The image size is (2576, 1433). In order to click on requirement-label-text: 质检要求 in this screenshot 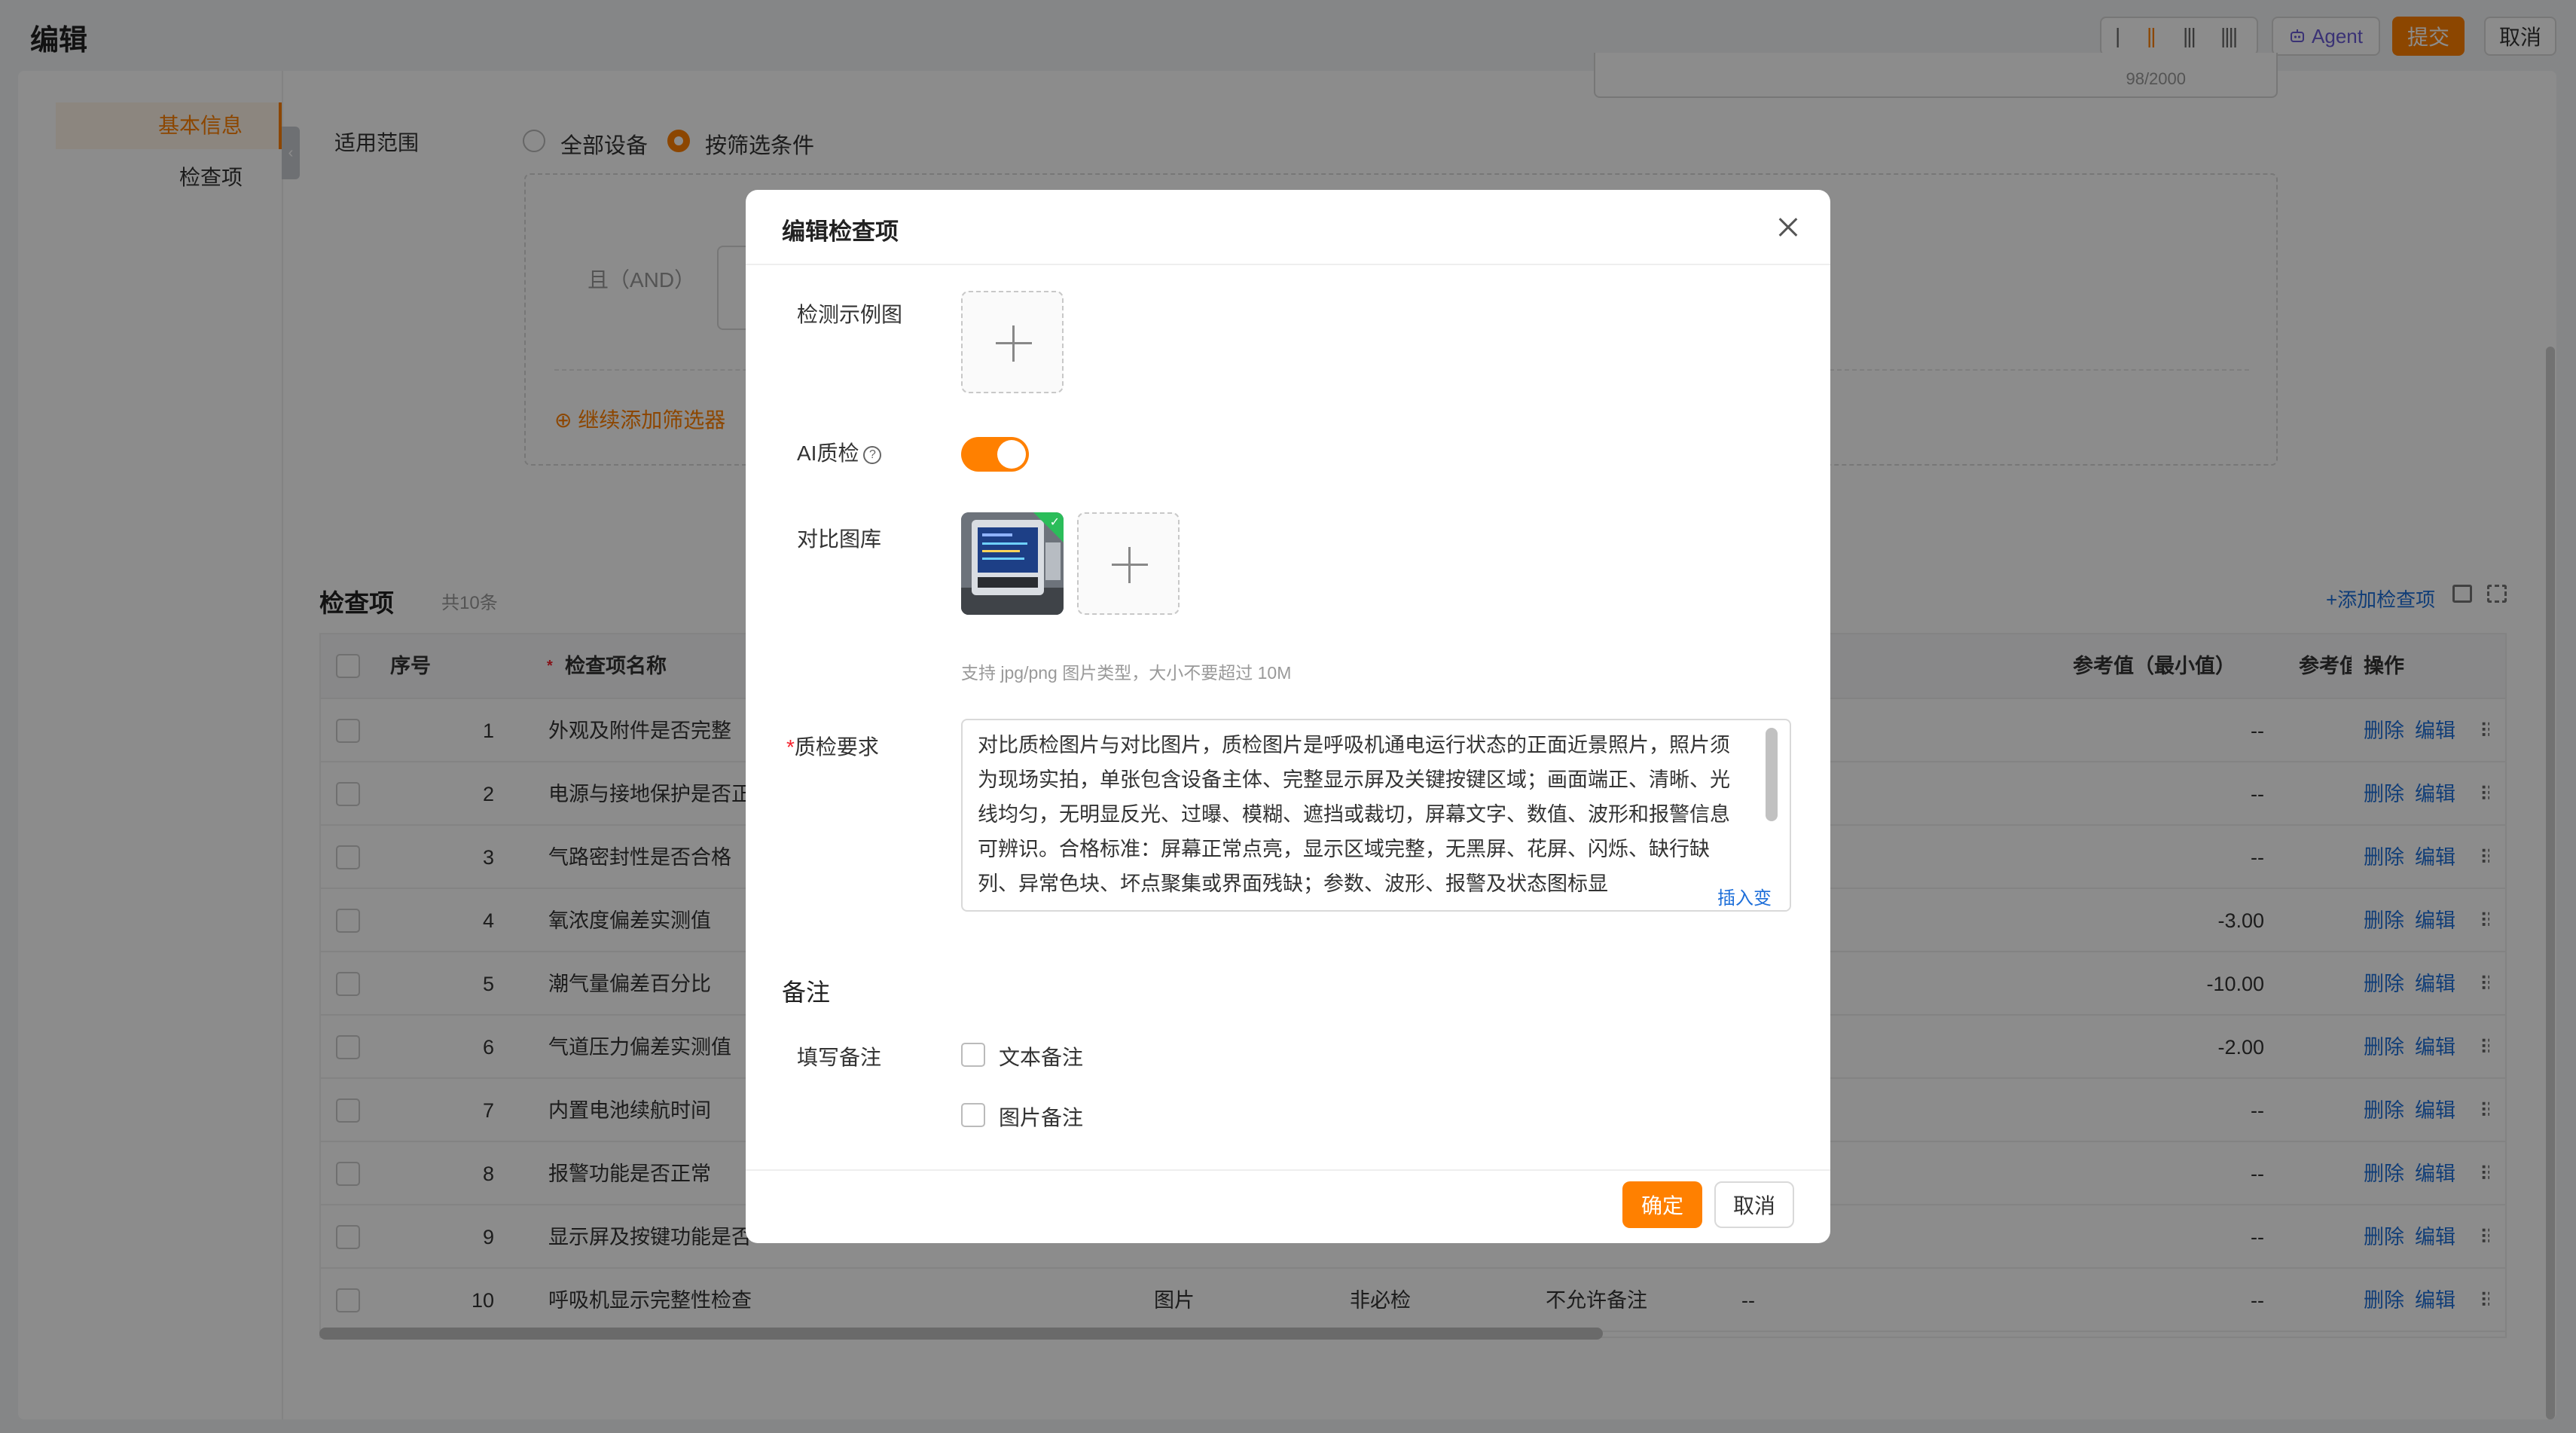, I will do `click(837, 747)`.